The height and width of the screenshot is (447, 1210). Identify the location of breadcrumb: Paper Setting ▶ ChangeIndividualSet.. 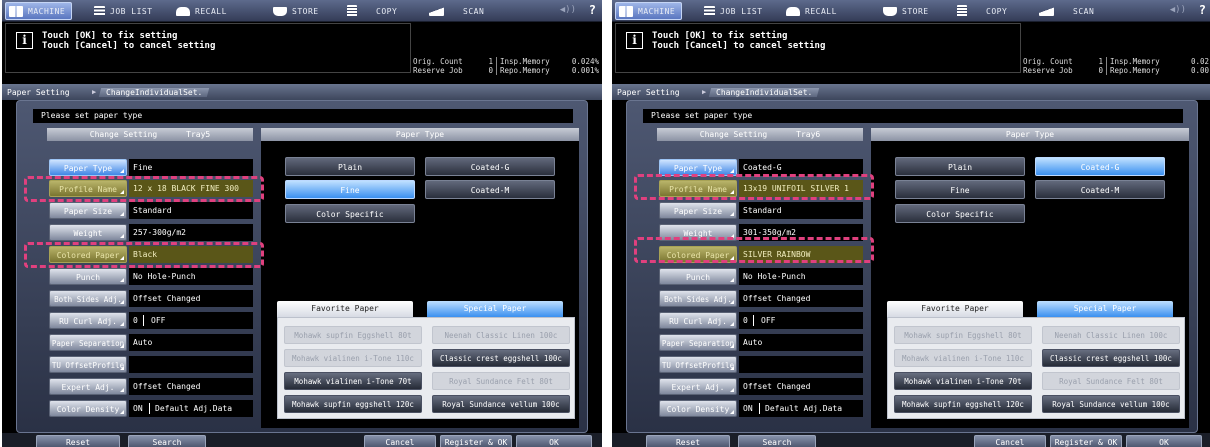
(911, 92).